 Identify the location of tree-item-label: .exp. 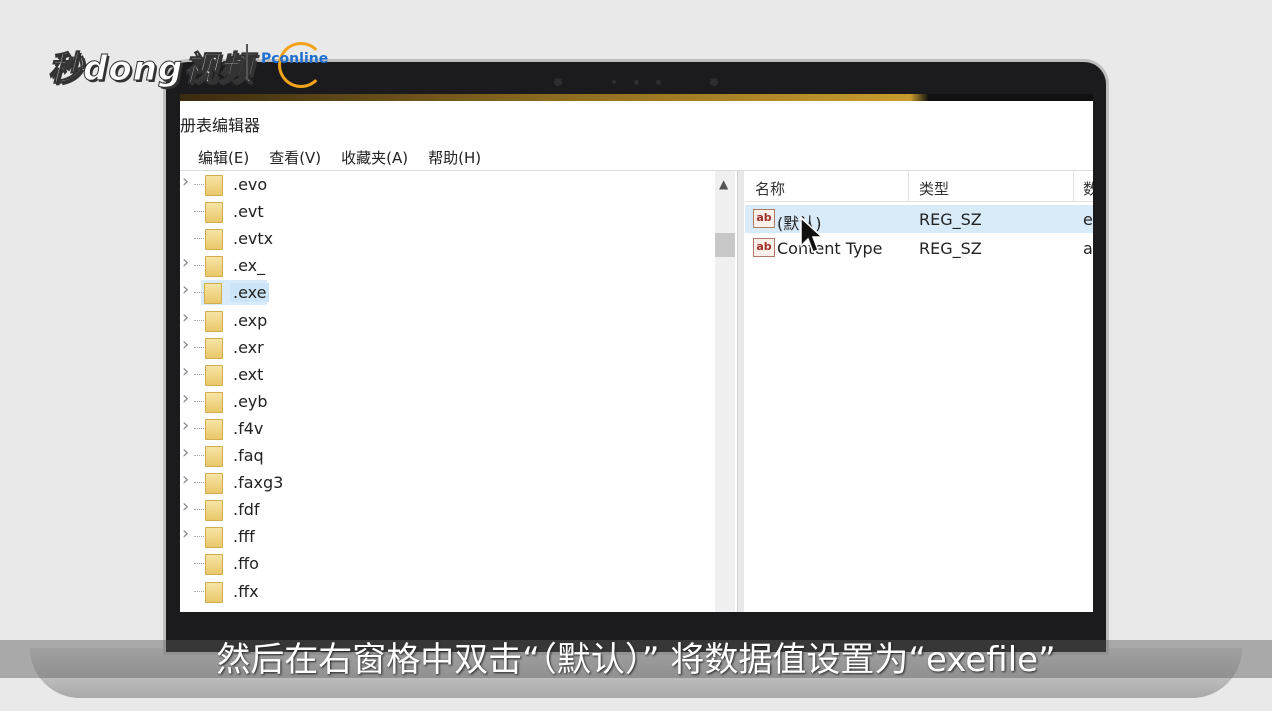
(250, 320).